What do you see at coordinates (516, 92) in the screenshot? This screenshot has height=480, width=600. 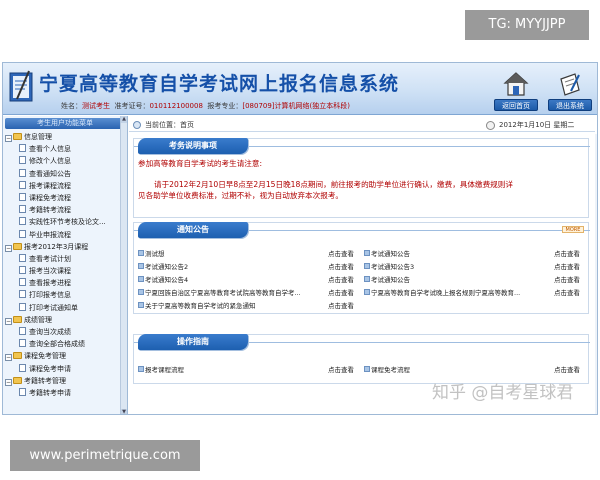 I see `home-button: 返回首页` at bounding box center [516, 92].